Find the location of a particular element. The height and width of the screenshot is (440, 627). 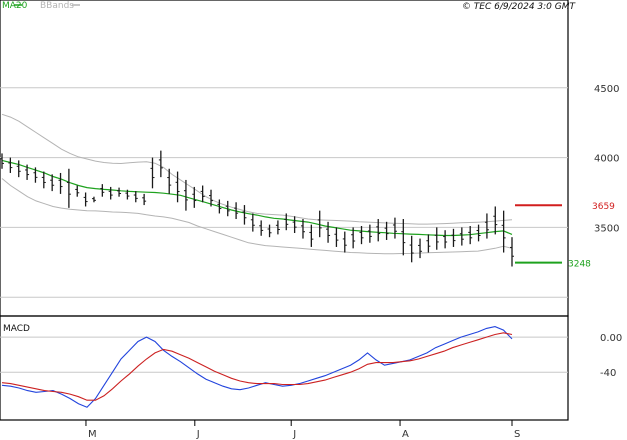

bbands-legend-label: BBands is located at coordinates (57, 6).